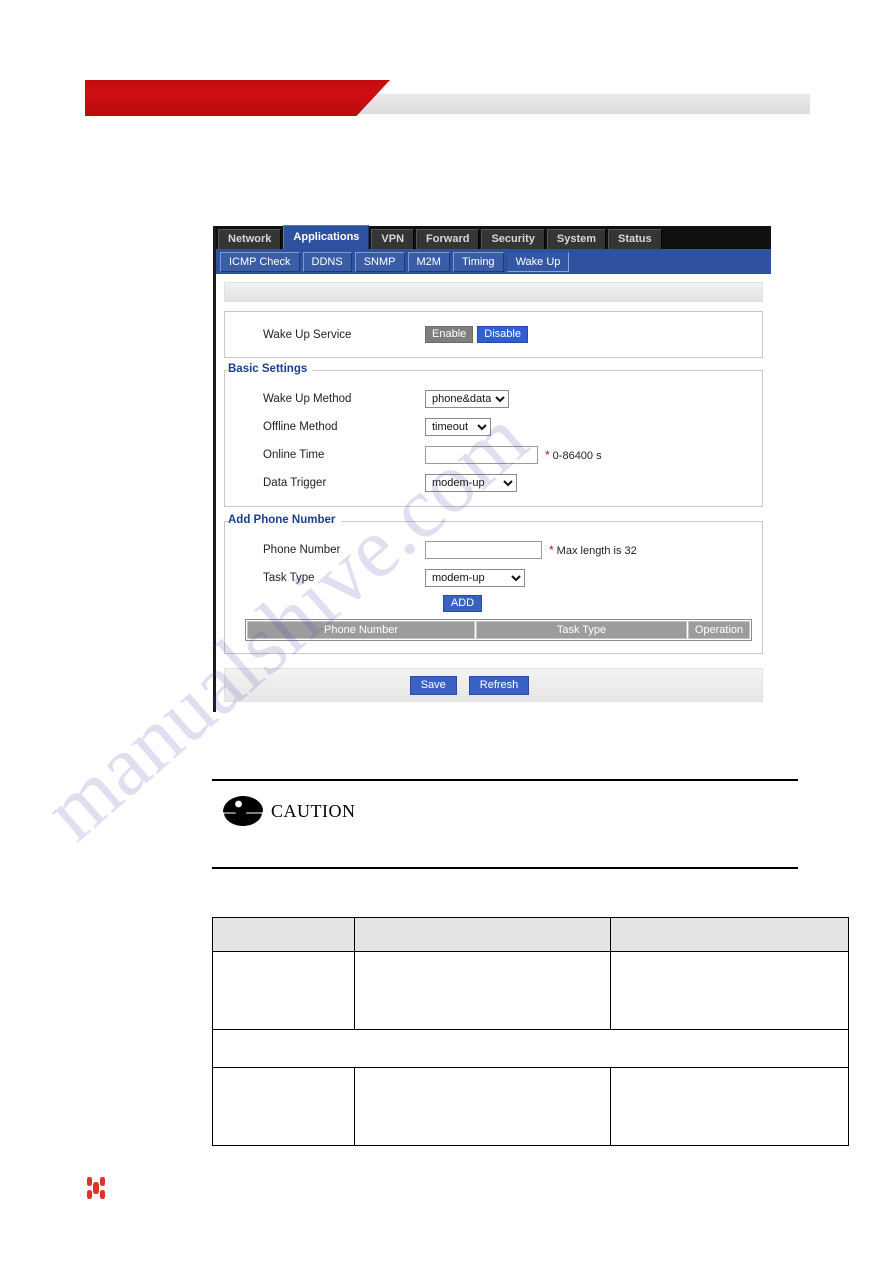 The height and width of the screenshot is (1263, 893). I want to click on phone-number-row: Phone Number * Max length is 32, so click(493, 549).